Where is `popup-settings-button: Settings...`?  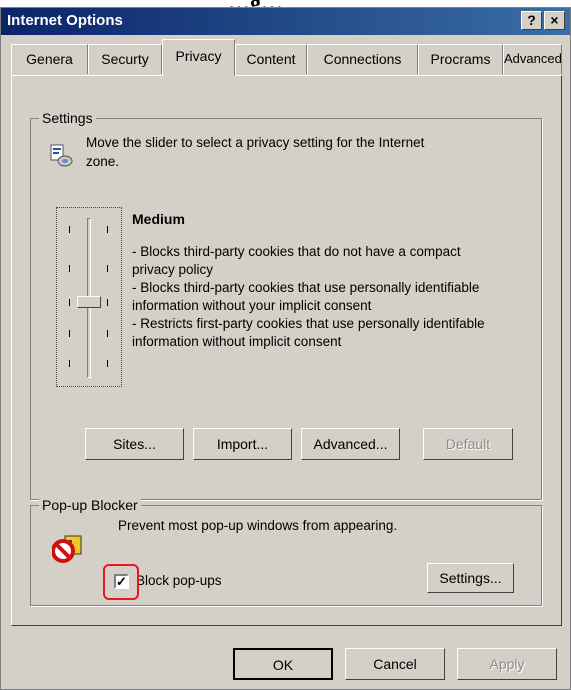
popup-settings-button: Settings... is located at coordinates (470, 578).